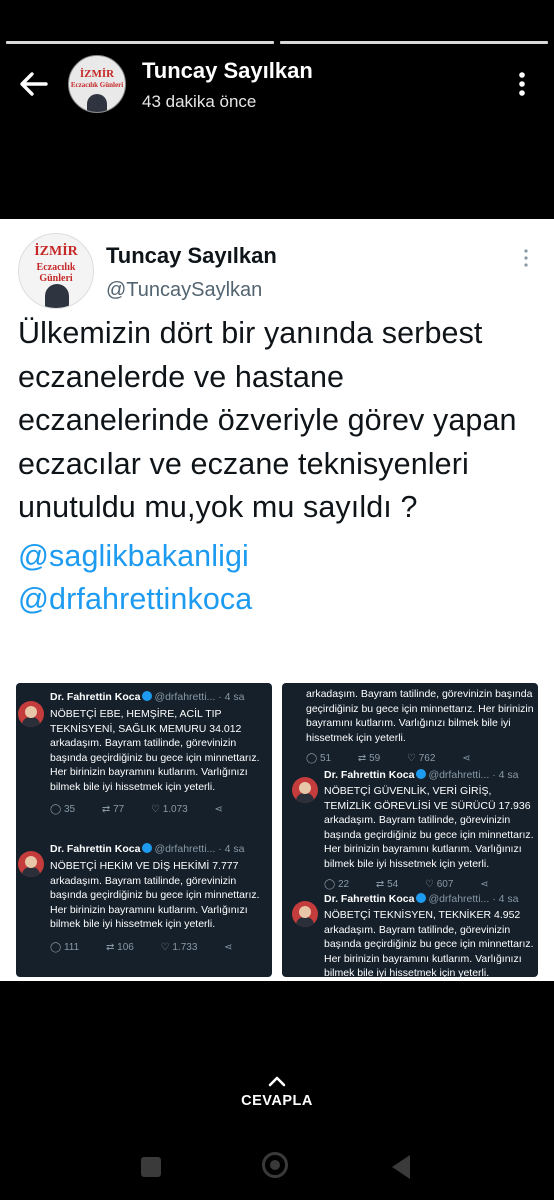  What do you see at coordinates (119, 809) in the screenshot?
I see `retweet-count: 77` at bounding box center [119, 809].